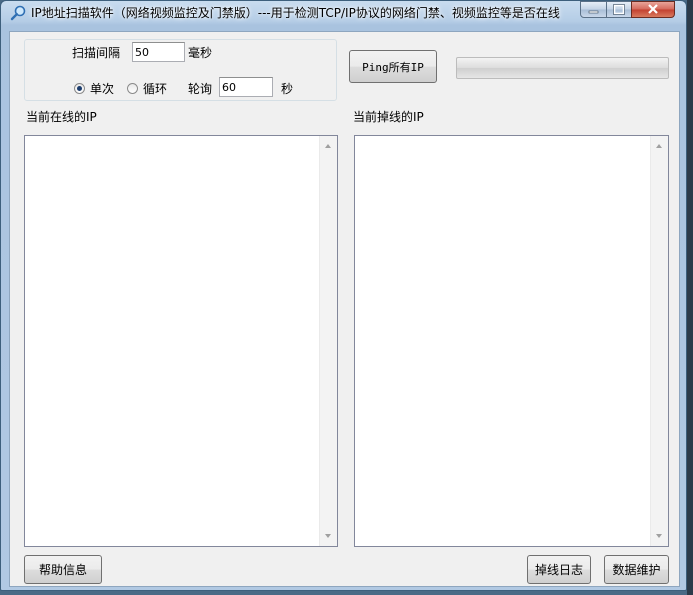 This screenshot has height=595, width=693. What do you see at coordinates (200, 53) in the screenshot?
I see `scan-interval-unit: 毫秒` at bounding box center [200, 53].